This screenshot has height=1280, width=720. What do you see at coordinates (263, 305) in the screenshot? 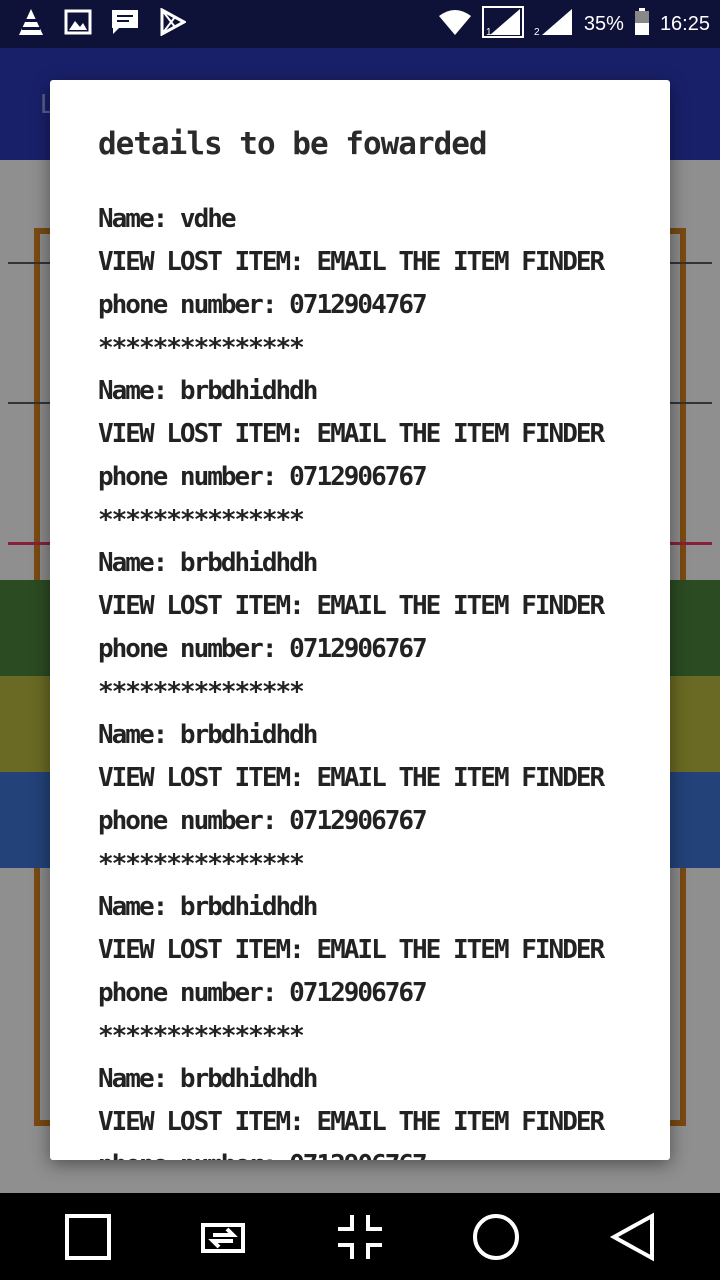
I see `dialog-line: phone number: 0712904767` at bounding box center [263, 305].